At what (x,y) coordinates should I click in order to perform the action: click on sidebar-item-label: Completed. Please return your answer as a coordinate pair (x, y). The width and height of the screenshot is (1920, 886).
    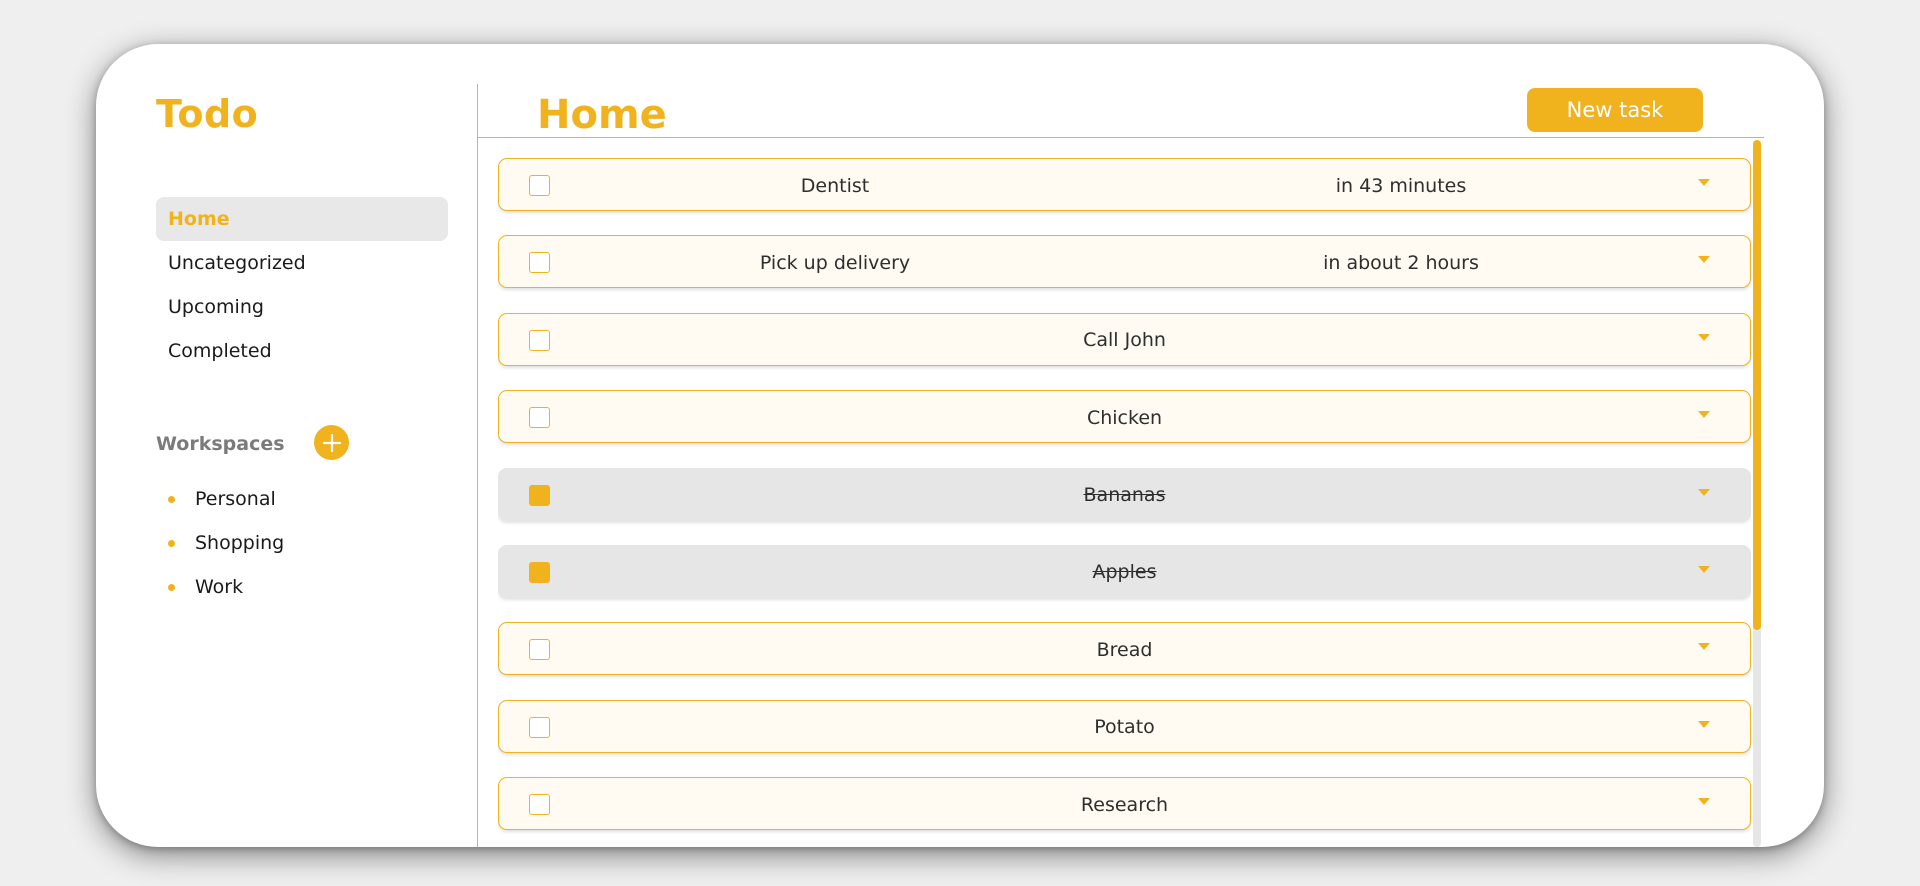
    Looking at the image, I should click on (220, 351).